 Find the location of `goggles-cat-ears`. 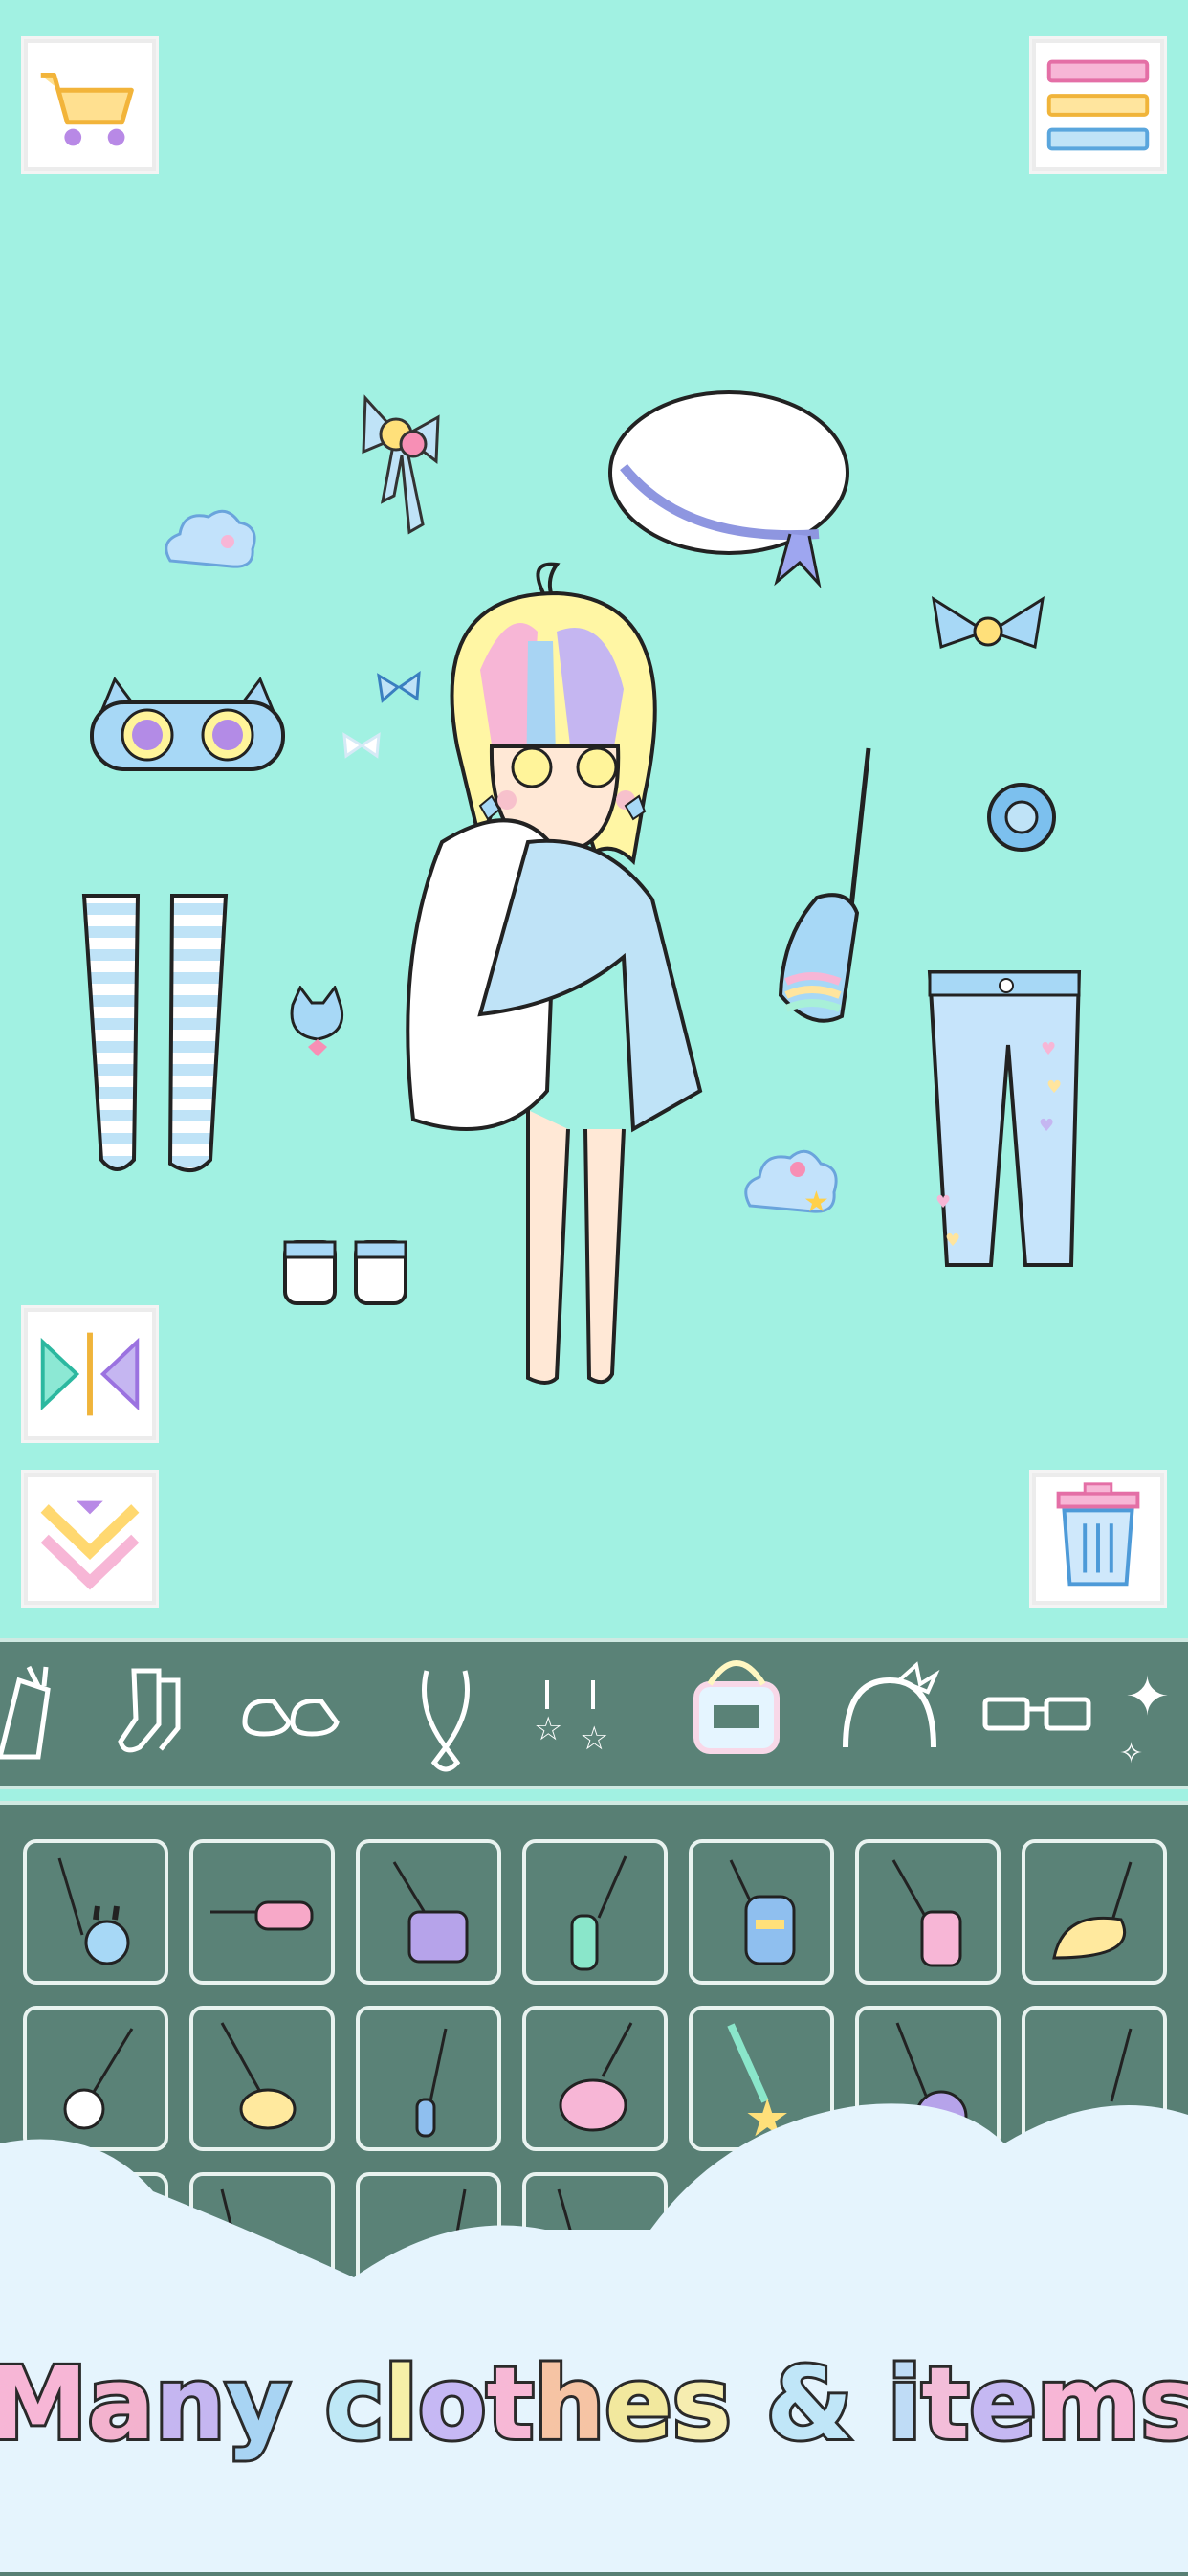

goggles-cat-ears is located at coordinates (187, 726).